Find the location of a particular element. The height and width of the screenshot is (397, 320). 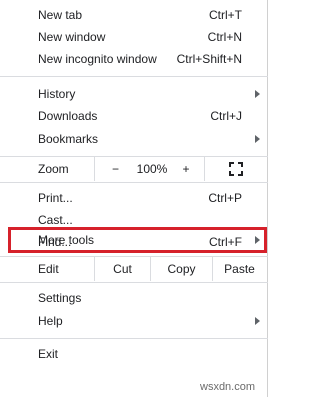

zoom-out-button: − is located at coordinates (115, 169).